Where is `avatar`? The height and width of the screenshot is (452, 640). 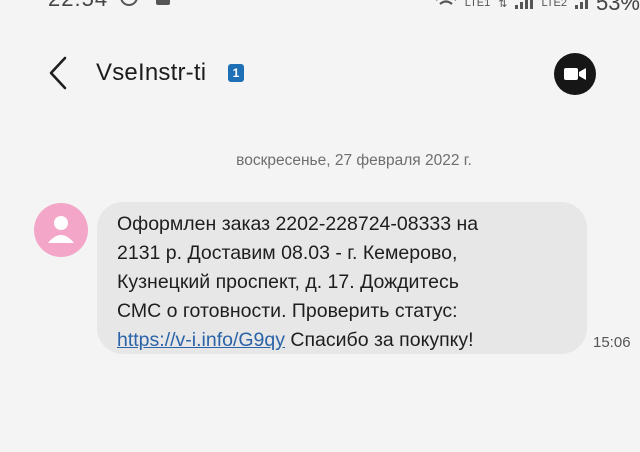
avatar is located at coordinates (61, 230).